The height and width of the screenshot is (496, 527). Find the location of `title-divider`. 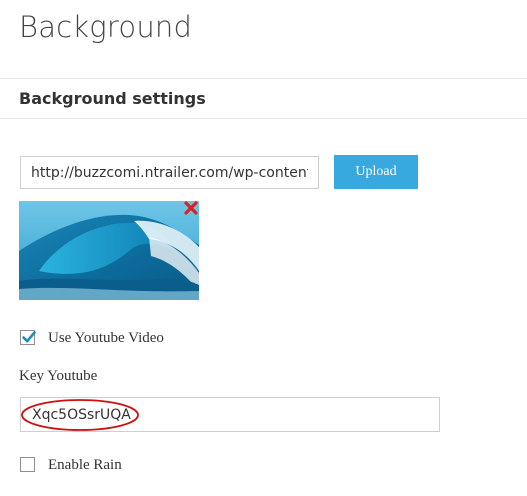

title-divider is located at coordinates (263, 78).